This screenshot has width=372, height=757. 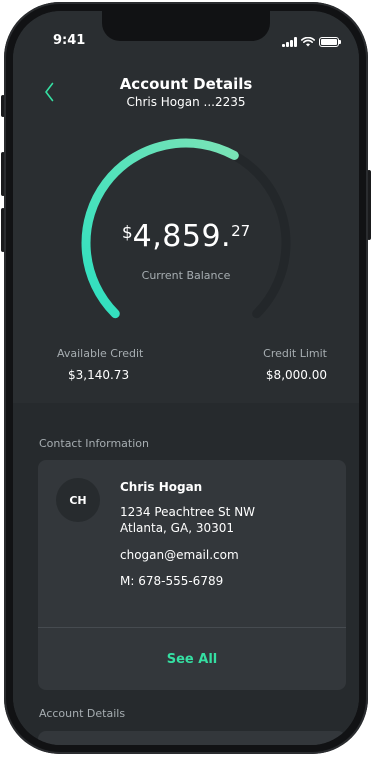 I want to click on balance-whole: 4,859., so click(x=182, y=236).